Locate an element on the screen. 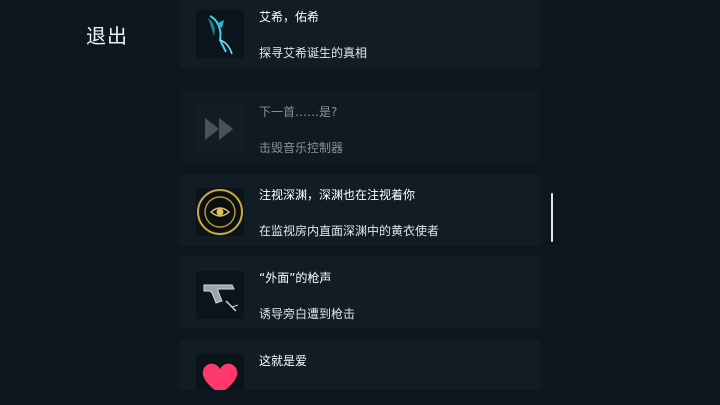  achievement-description: 诱导旁白遭到枪击 is located at coordinates (307, 314).